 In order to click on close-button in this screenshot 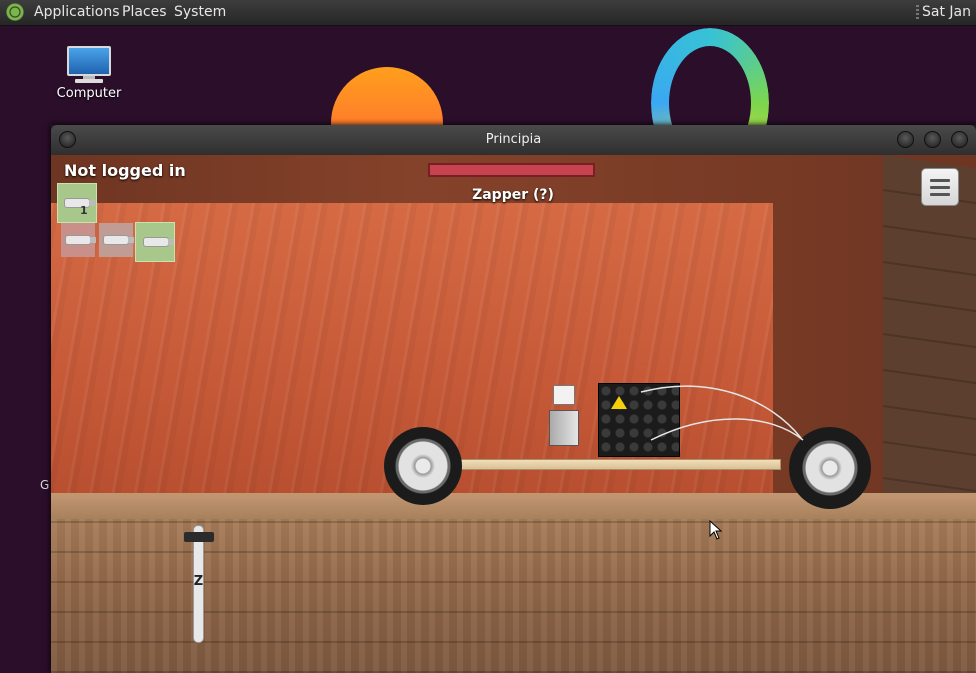, I will do `click(959, 139)`.